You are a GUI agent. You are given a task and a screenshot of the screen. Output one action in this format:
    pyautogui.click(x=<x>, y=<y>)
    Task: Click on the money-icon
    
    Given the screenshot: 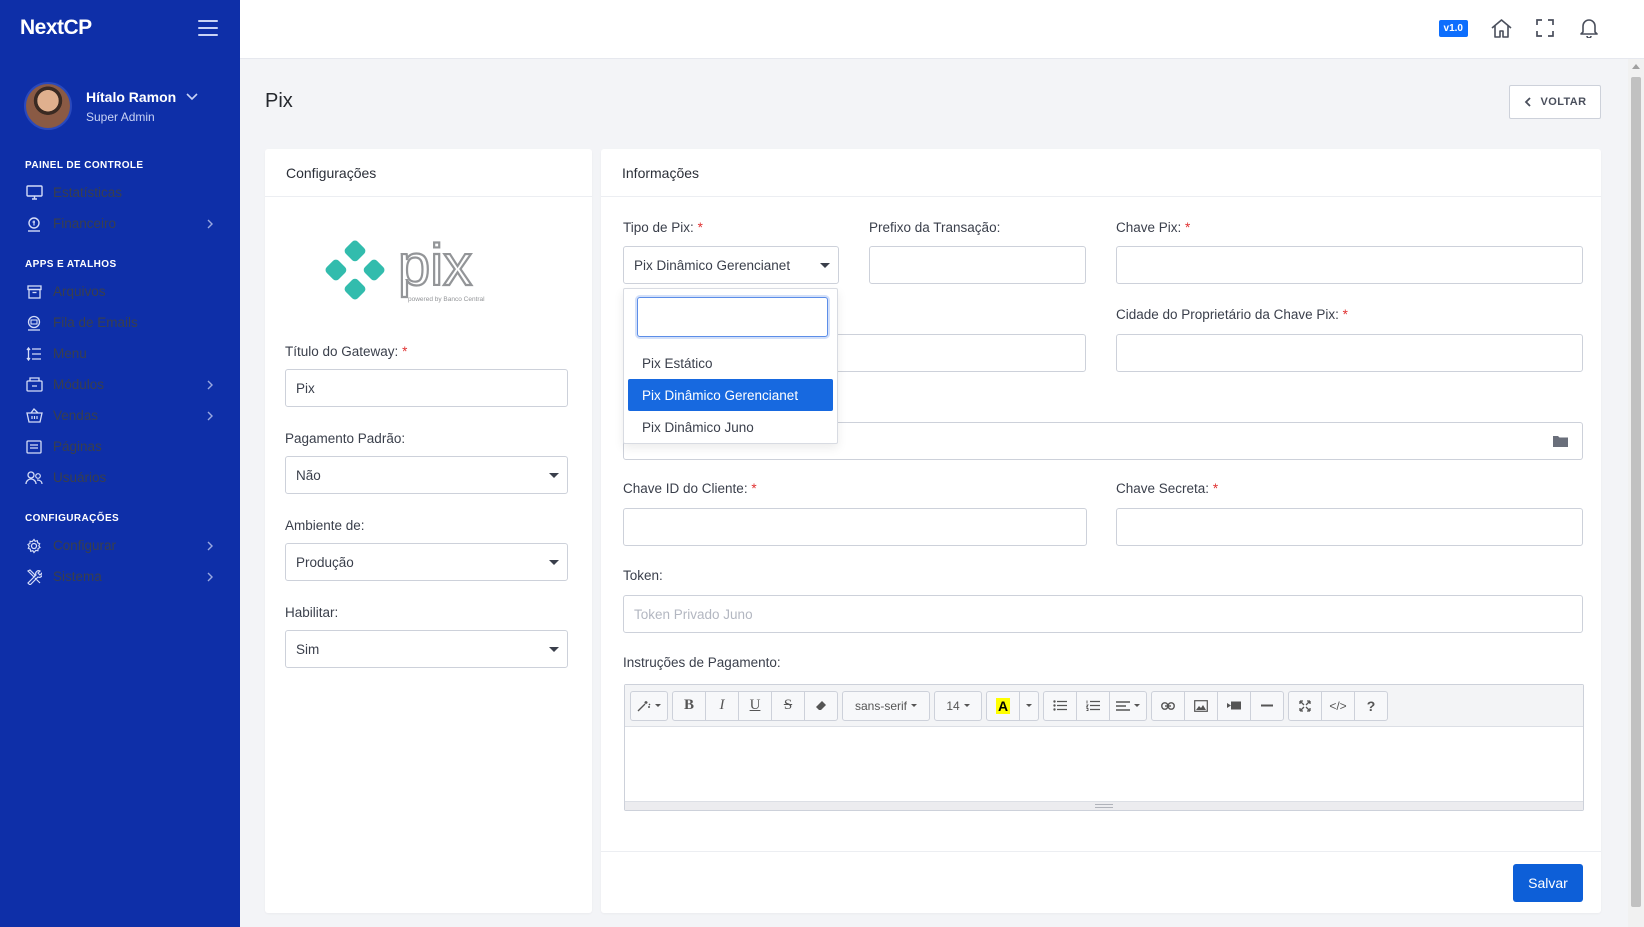 What is the action you would take?
    pyautogui.click(x=34, y=224)
    